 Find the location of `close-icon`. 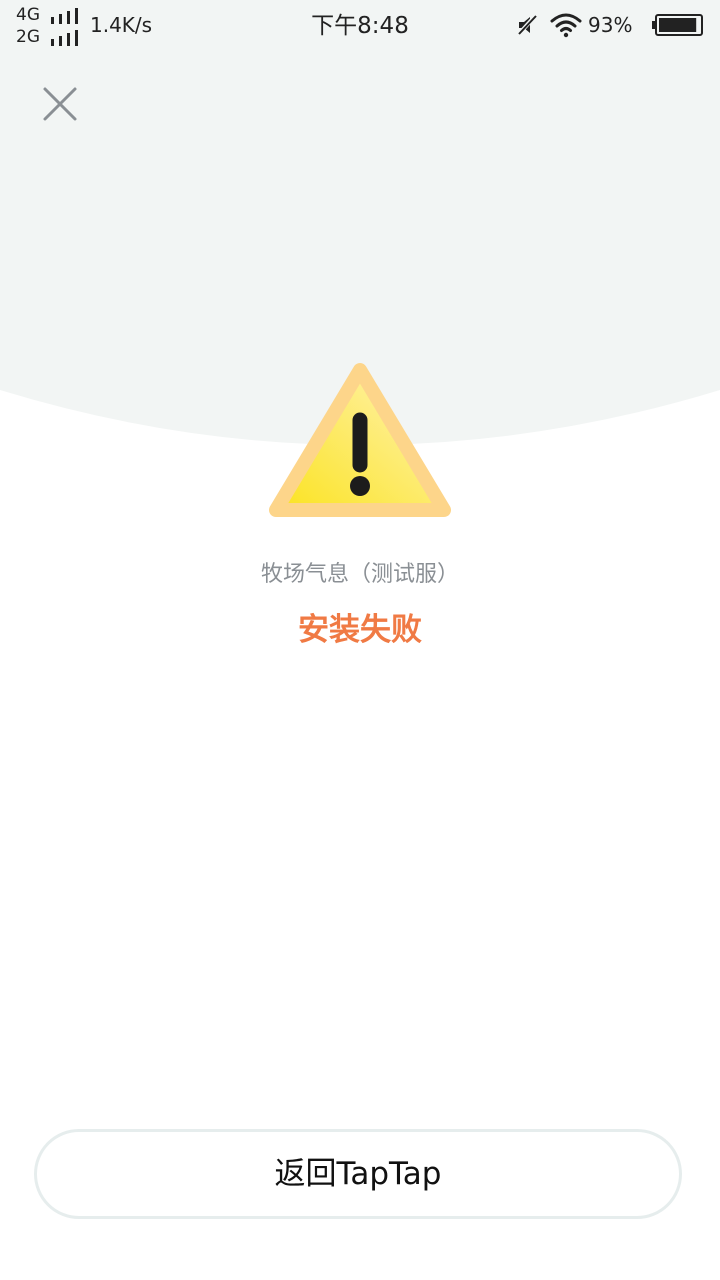

close-icon is located at coordinates (60, 104).